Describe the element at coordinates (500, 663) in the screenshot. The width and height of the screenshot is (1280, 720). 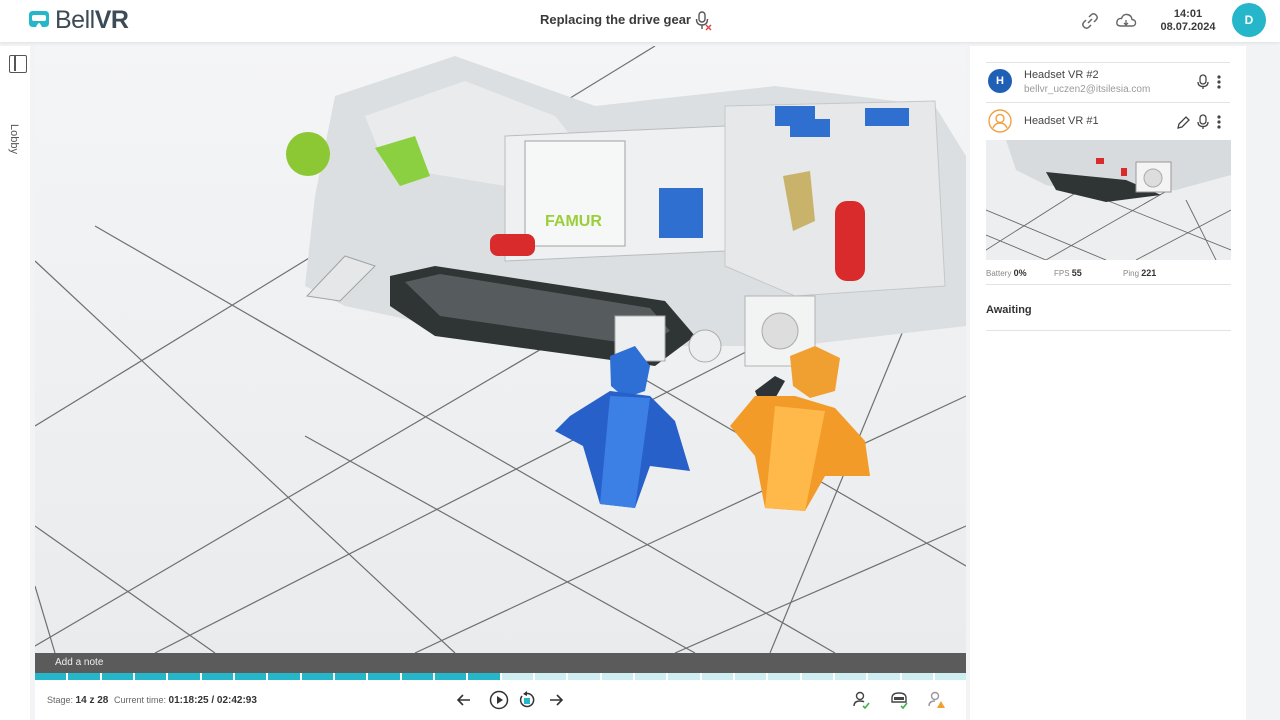
I see `add-note-bar: Add a note` at that location.